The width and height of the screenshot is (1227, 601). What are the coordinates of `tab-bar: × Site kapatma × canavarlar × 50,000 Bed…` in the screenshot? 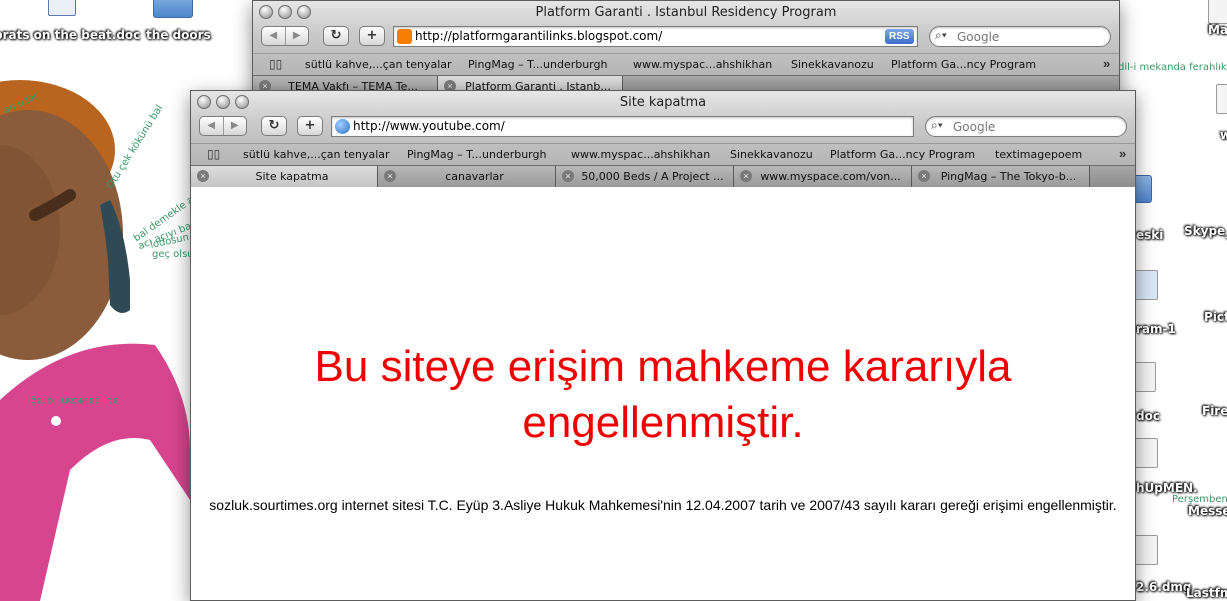 It's located at (663, 176).